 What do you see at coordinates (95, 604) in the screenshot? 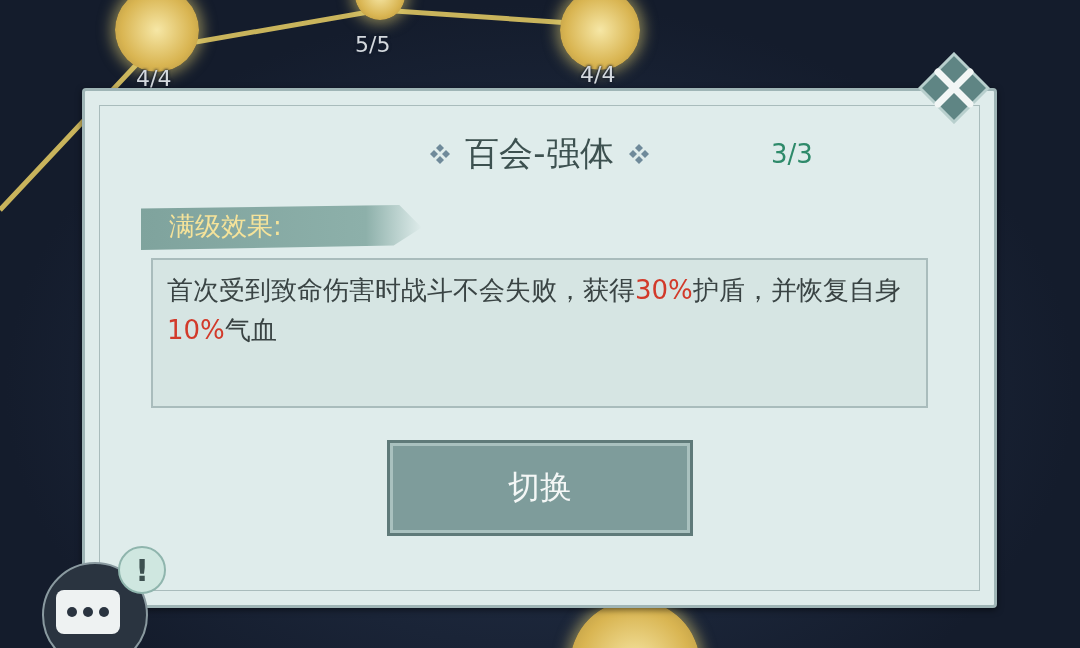
I see `chat-bubble-icon` at bounding box center [95, 604].